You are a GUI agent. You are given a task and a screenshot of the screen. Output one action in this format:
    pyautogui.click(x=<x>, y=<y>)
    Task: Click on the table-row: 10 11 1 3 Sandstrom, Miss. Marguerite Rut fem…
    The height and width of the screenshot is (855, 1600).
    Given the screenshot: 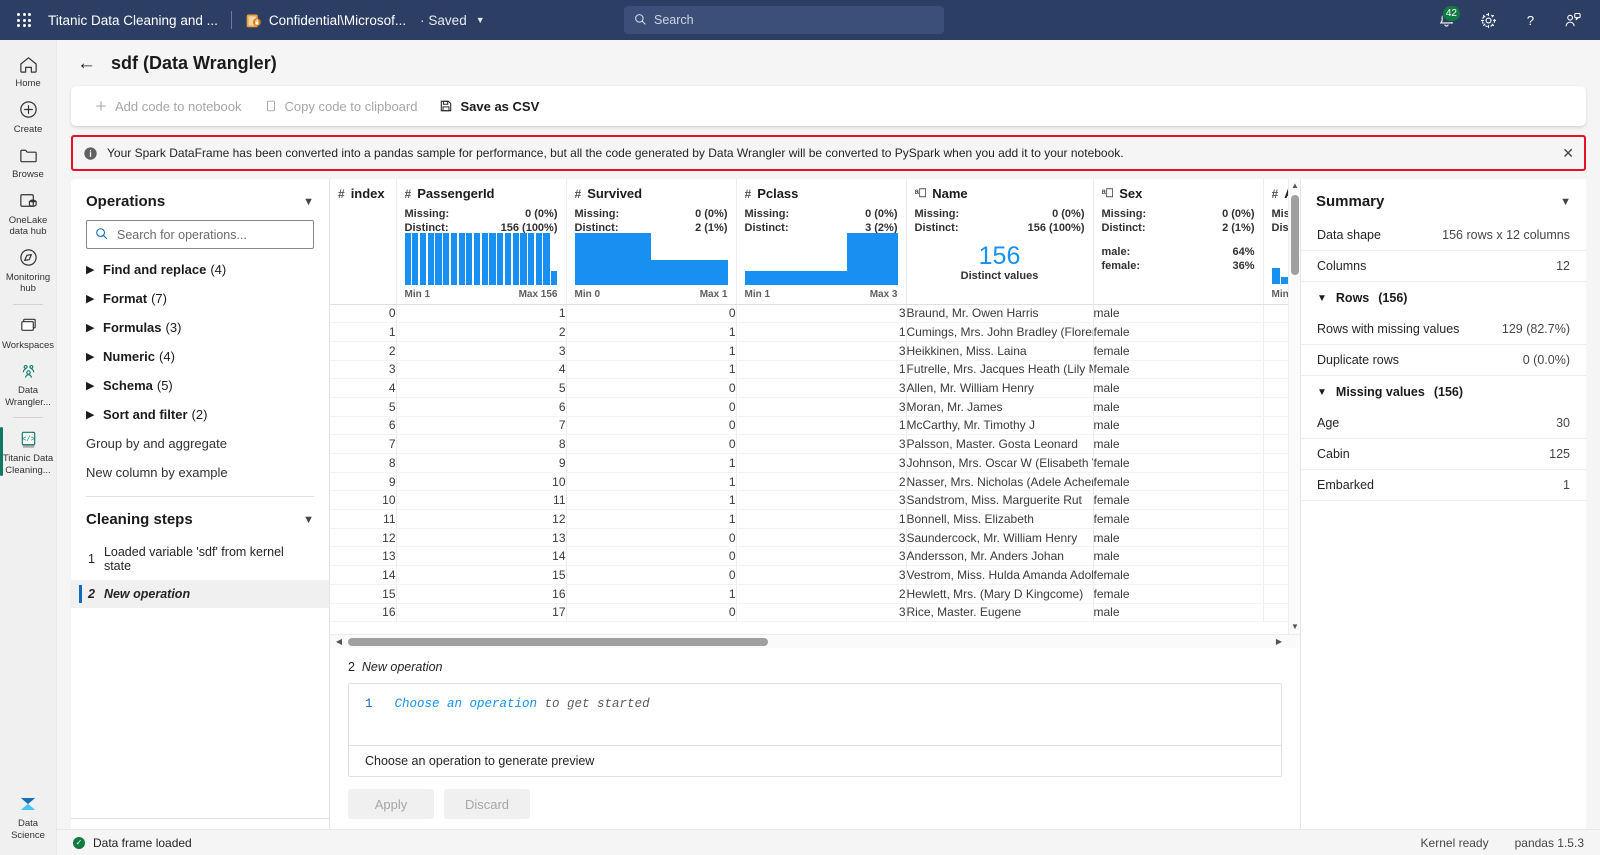 What is the action you would take?
    pyautogui.click(x=815, y=500)
    